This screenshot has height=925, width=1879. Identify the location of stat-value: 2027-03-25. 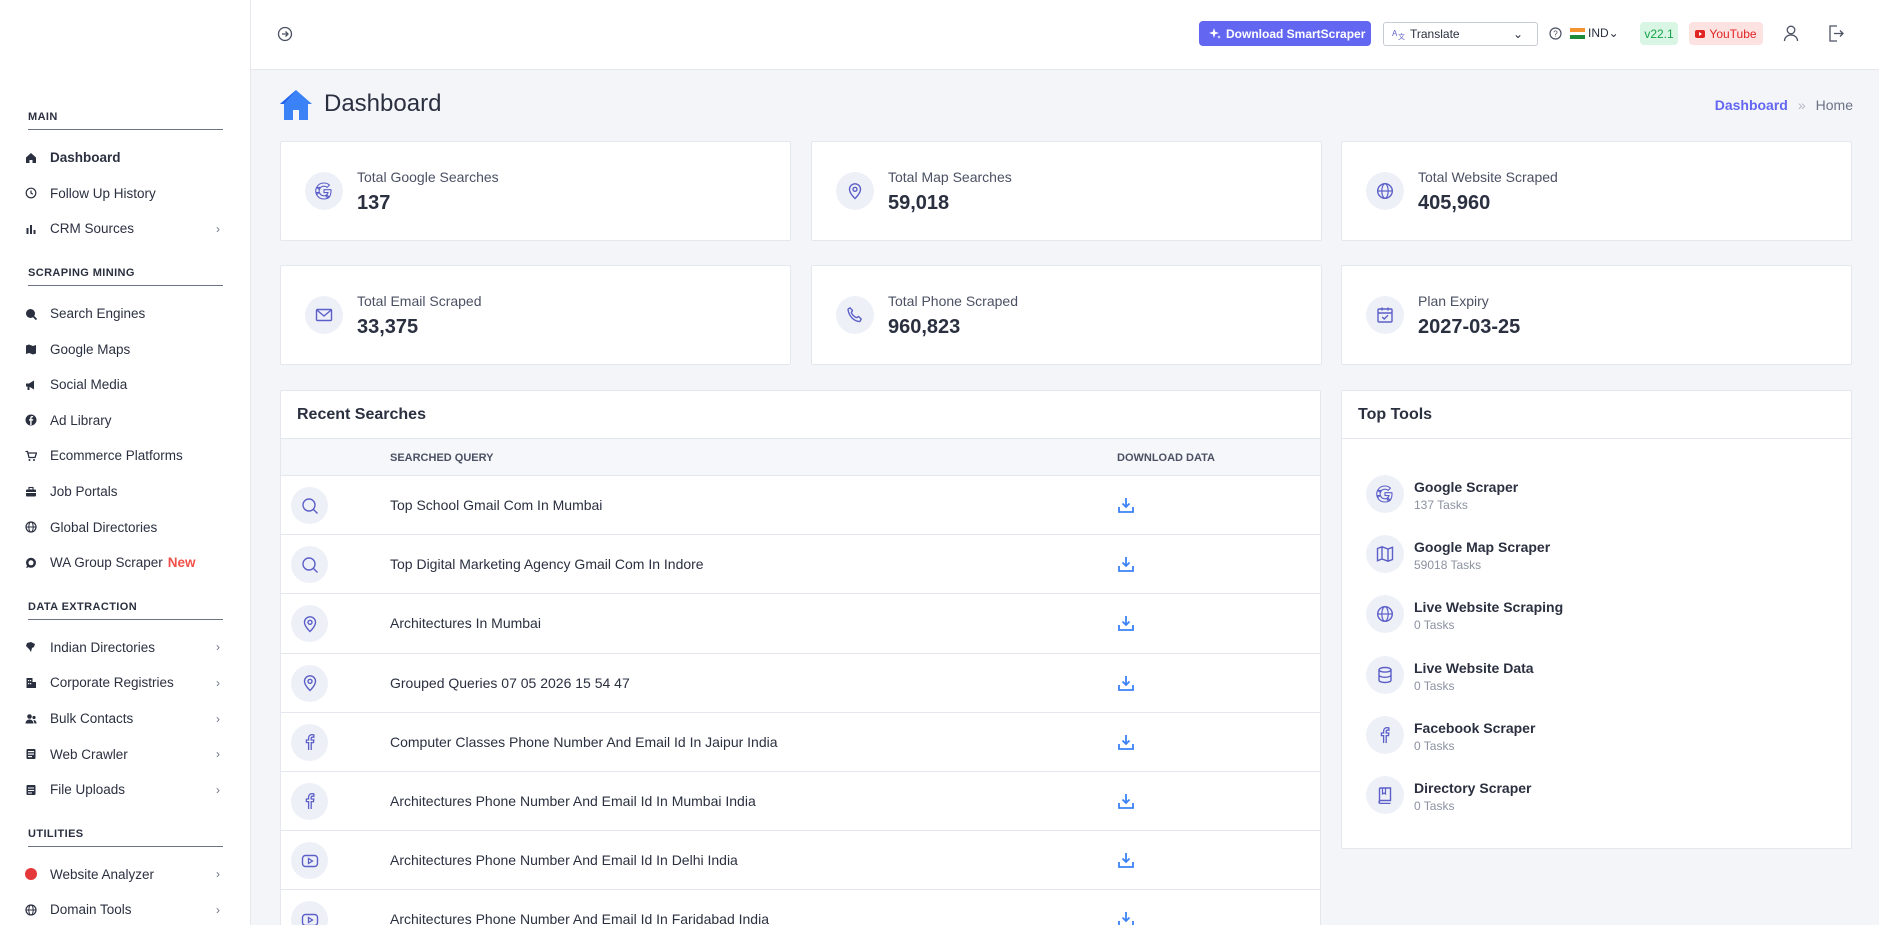
(1469, 327).